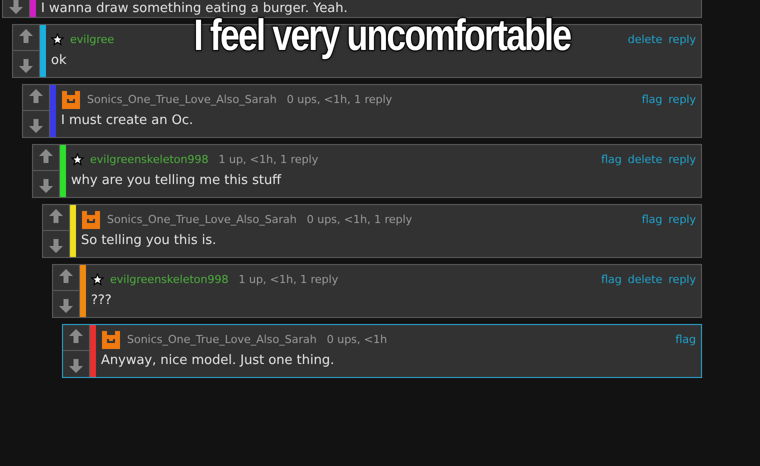 The width and height of the screenshot is (760, 466). I want to click on comment-meta: 0 ups, <1h, so click(357, 339).